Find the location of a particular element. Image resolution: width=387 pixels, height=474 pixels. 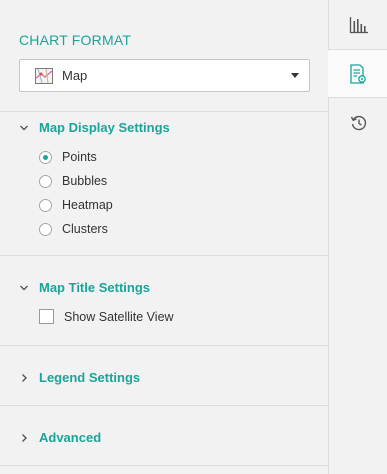

radio-label: Bubbles is located at coordinates (85, 181).